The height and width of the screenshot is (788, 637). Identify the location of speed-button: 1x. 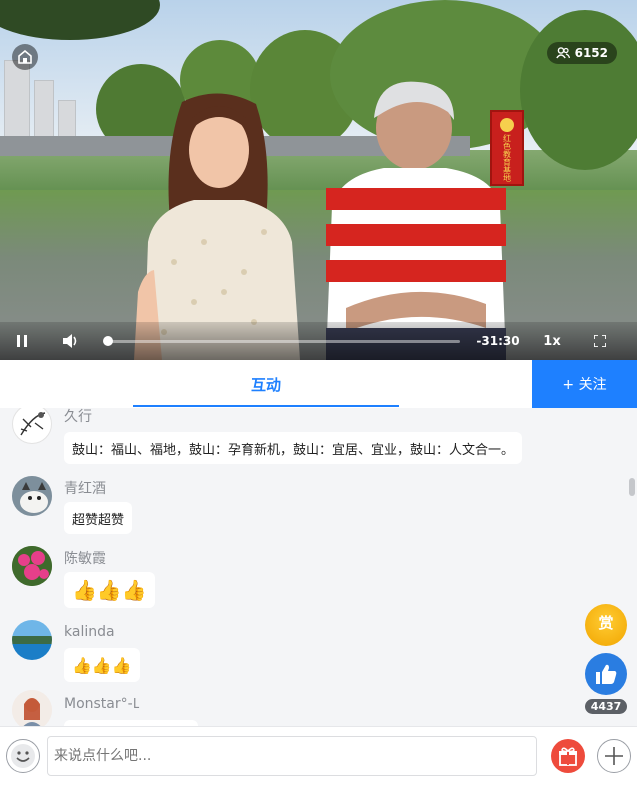
(552, 341).